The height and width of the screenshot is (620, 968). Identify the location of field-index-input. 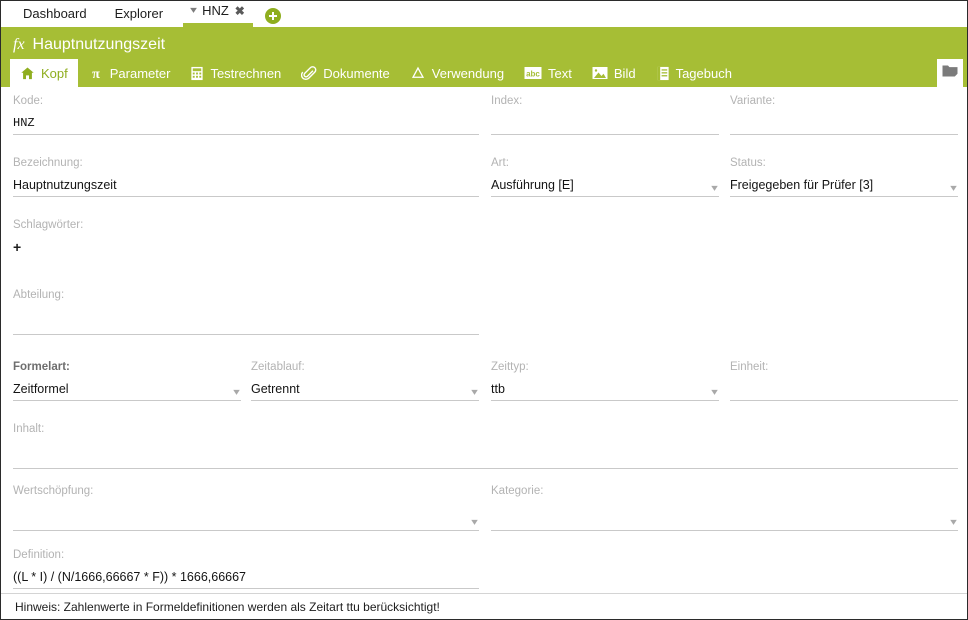
(605, 125).